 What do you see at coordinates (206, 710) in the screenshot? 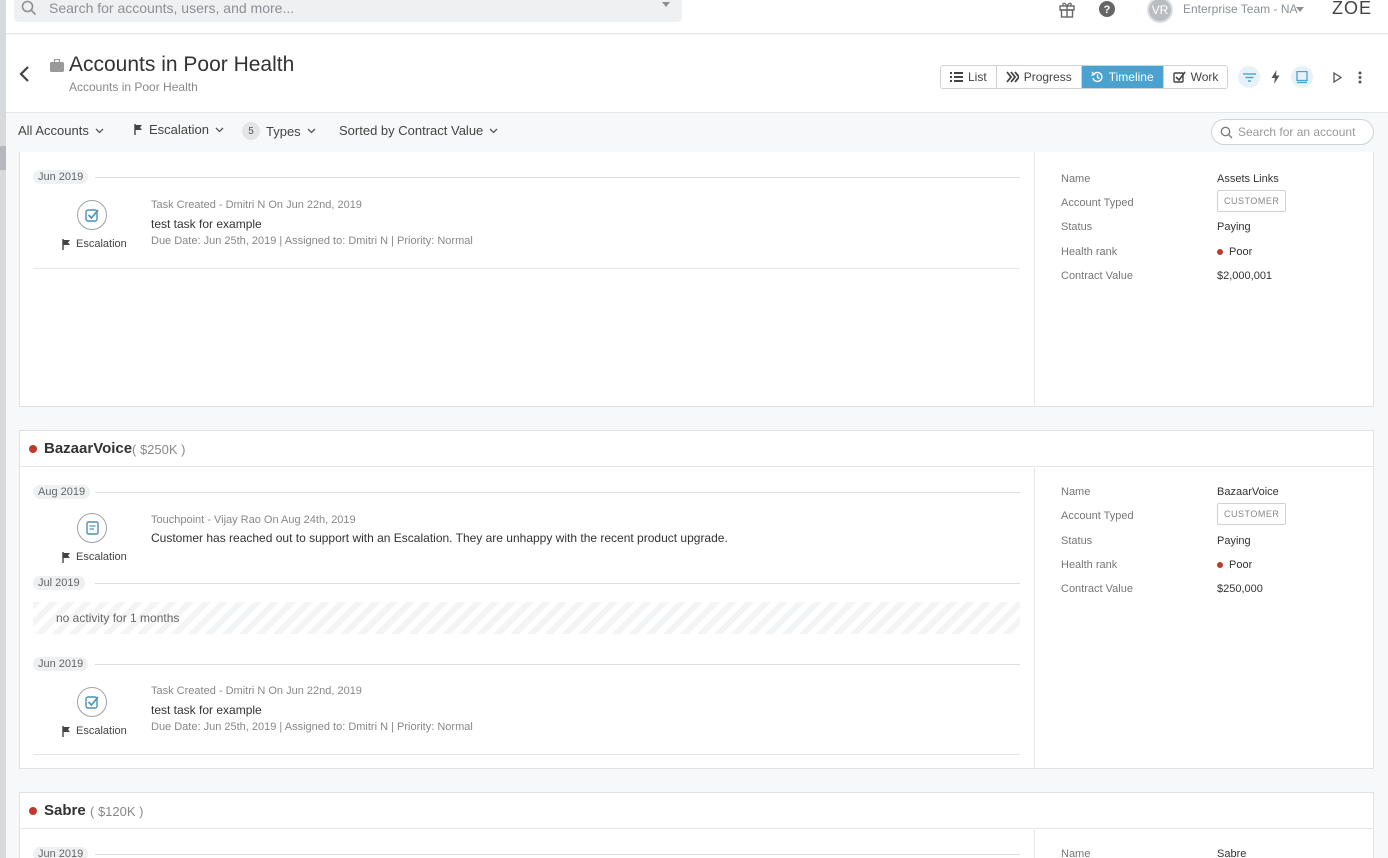
I see `entry-body: test task for example` at bounding box center [206, 710].